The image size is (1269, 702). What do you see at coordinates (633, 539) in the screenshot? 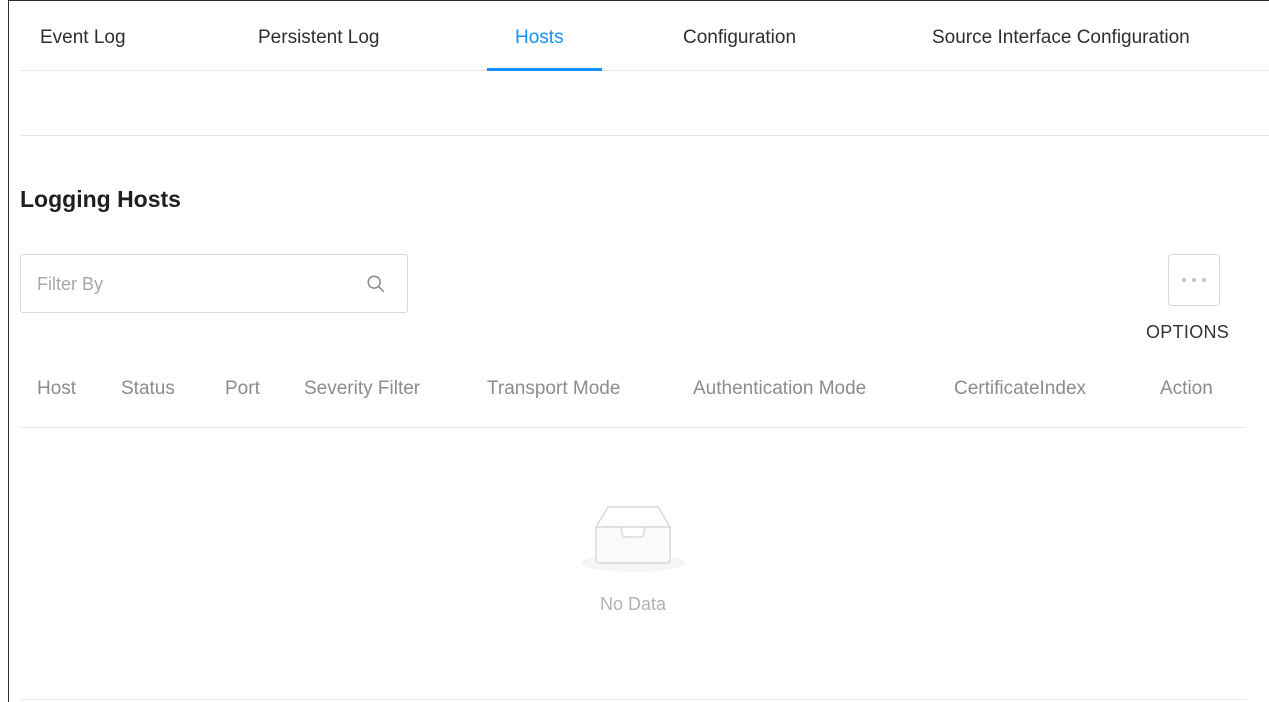
I see `empty-inbox-icon` at bounding box center [633, 539].